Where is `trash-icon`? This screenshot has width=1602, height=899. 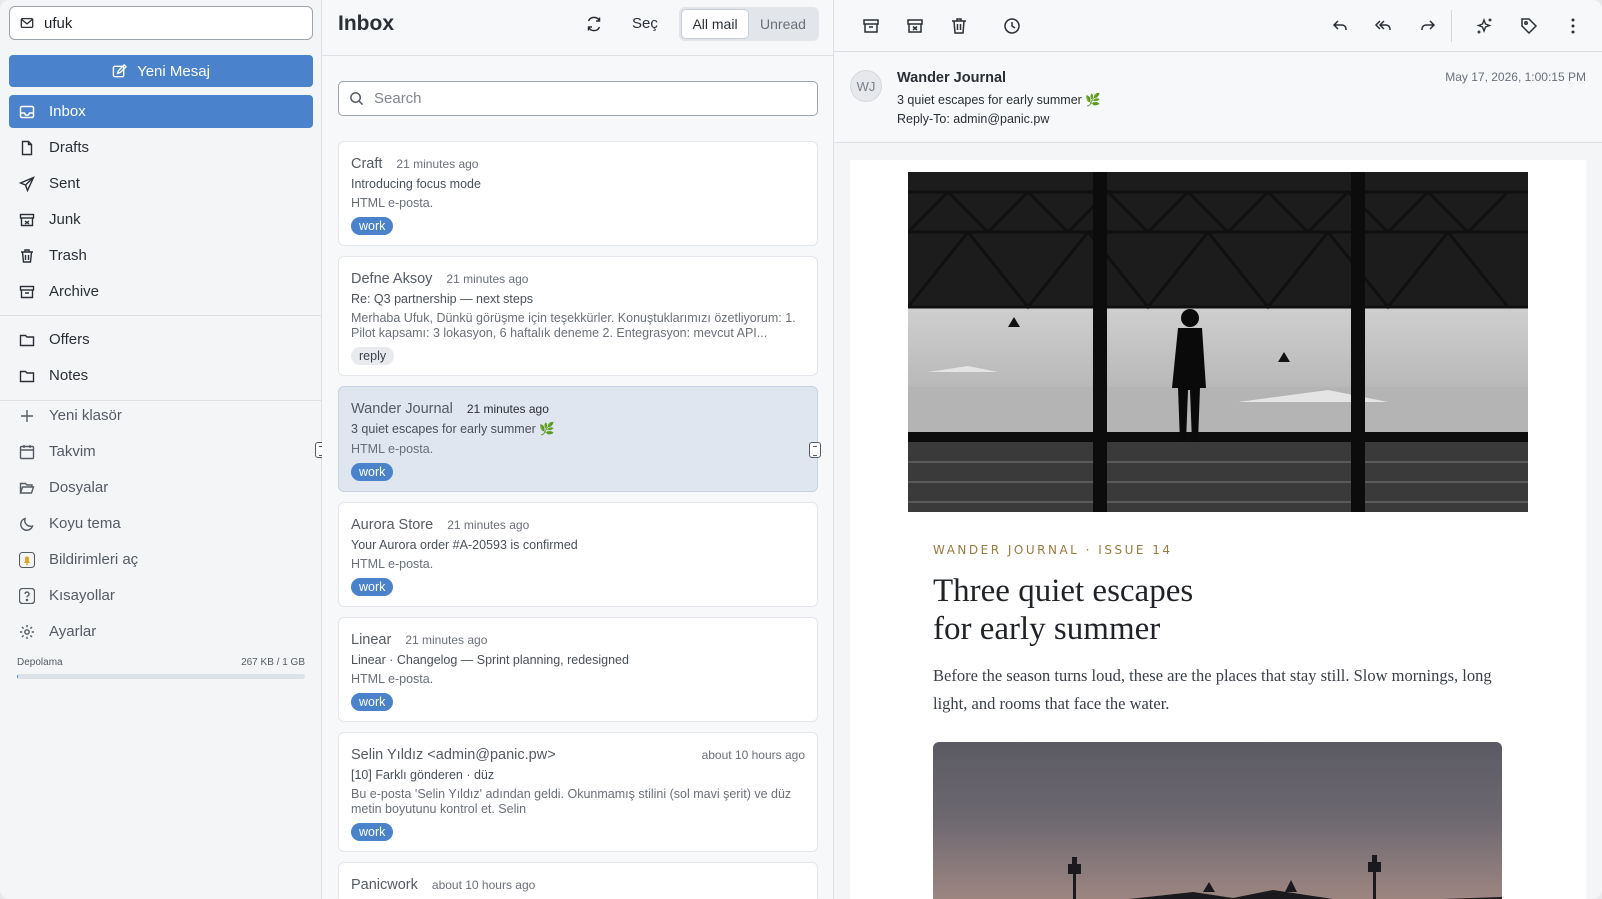 trash-icon is located at coordinates (959, 26).